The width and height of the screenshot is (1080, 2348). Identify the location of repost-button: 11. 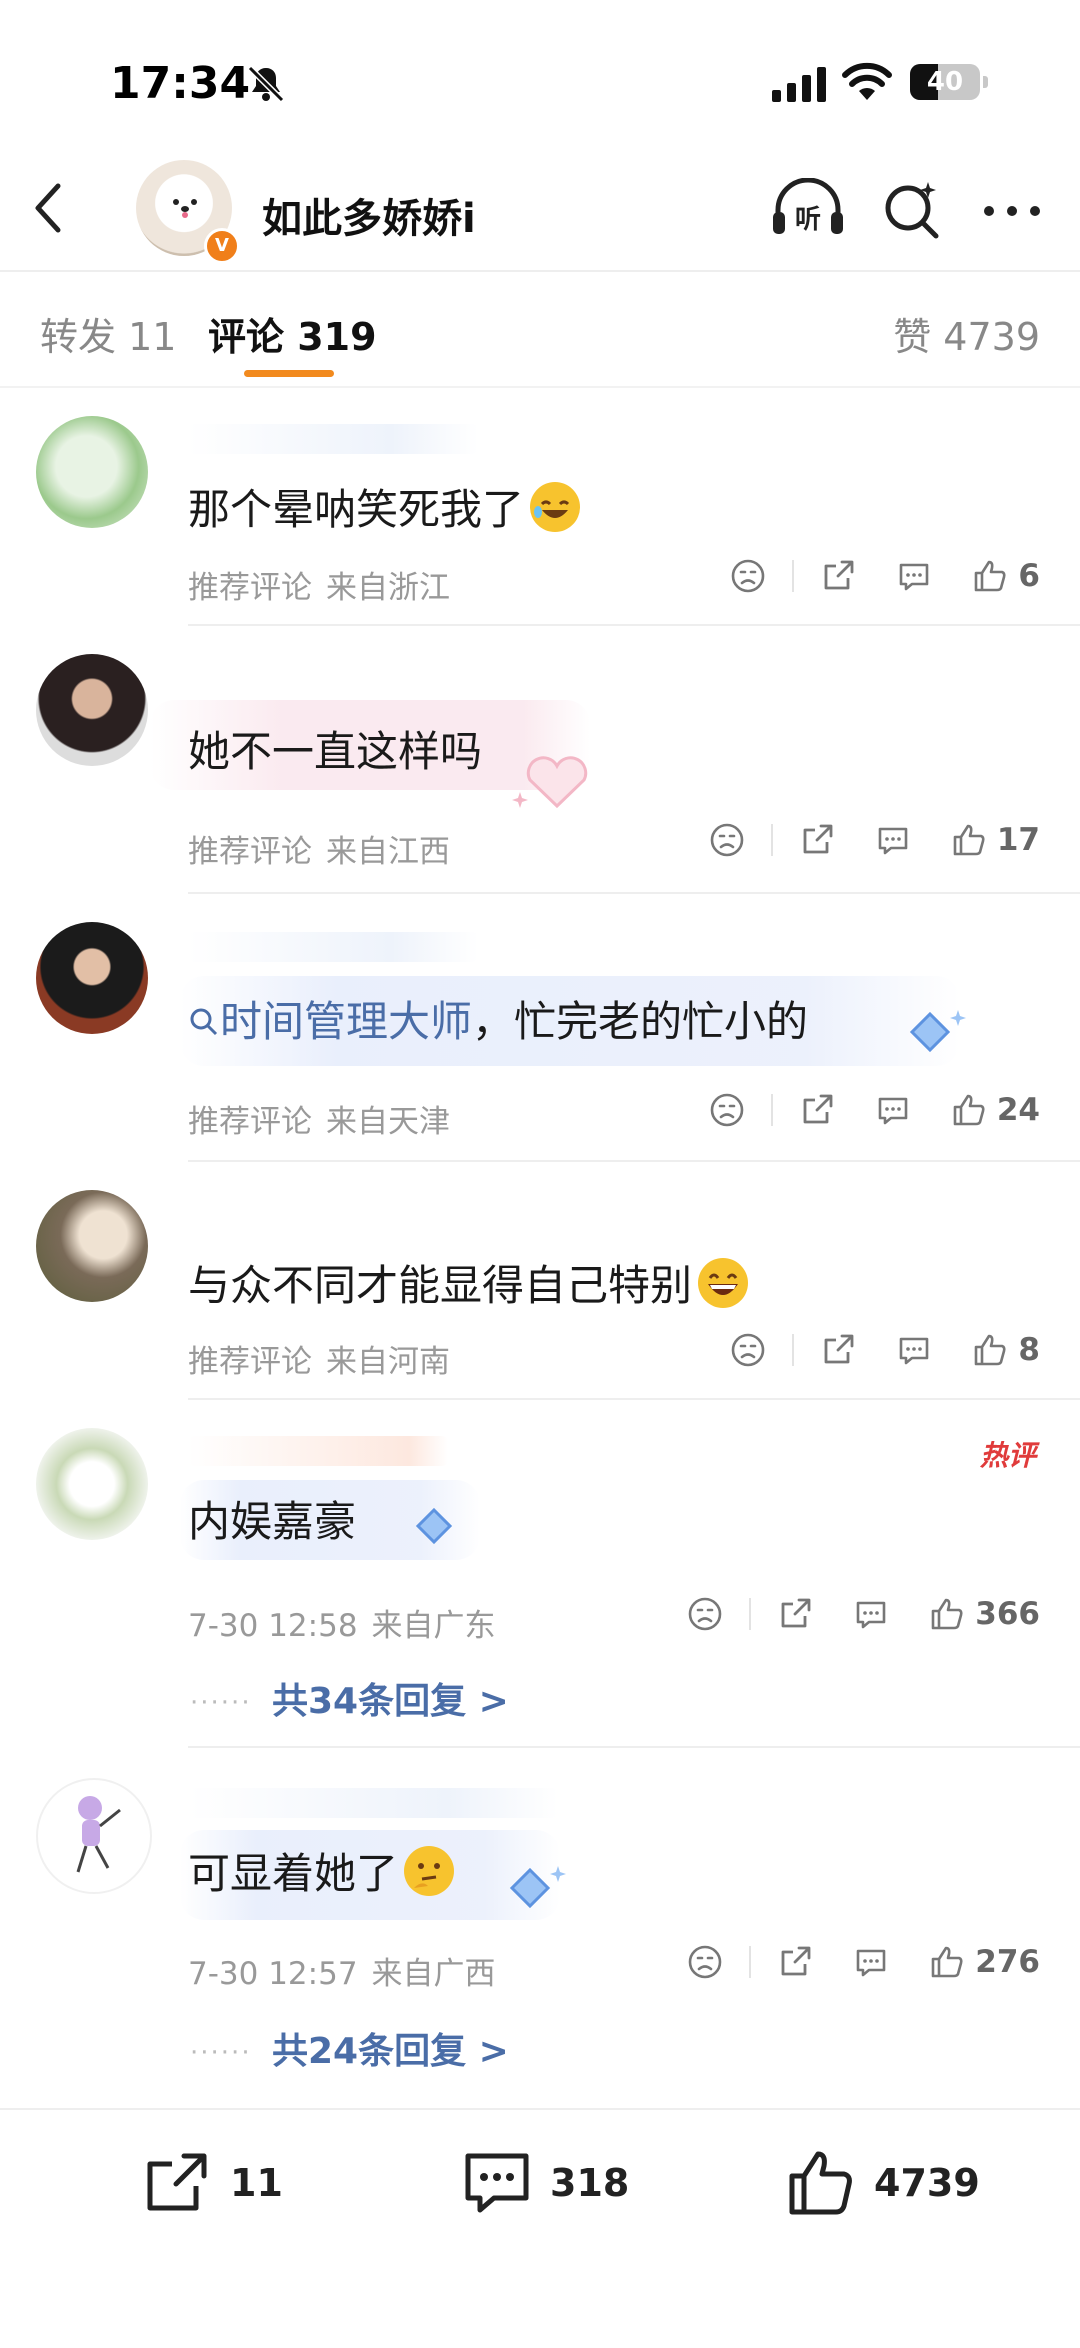
(212, 2183).